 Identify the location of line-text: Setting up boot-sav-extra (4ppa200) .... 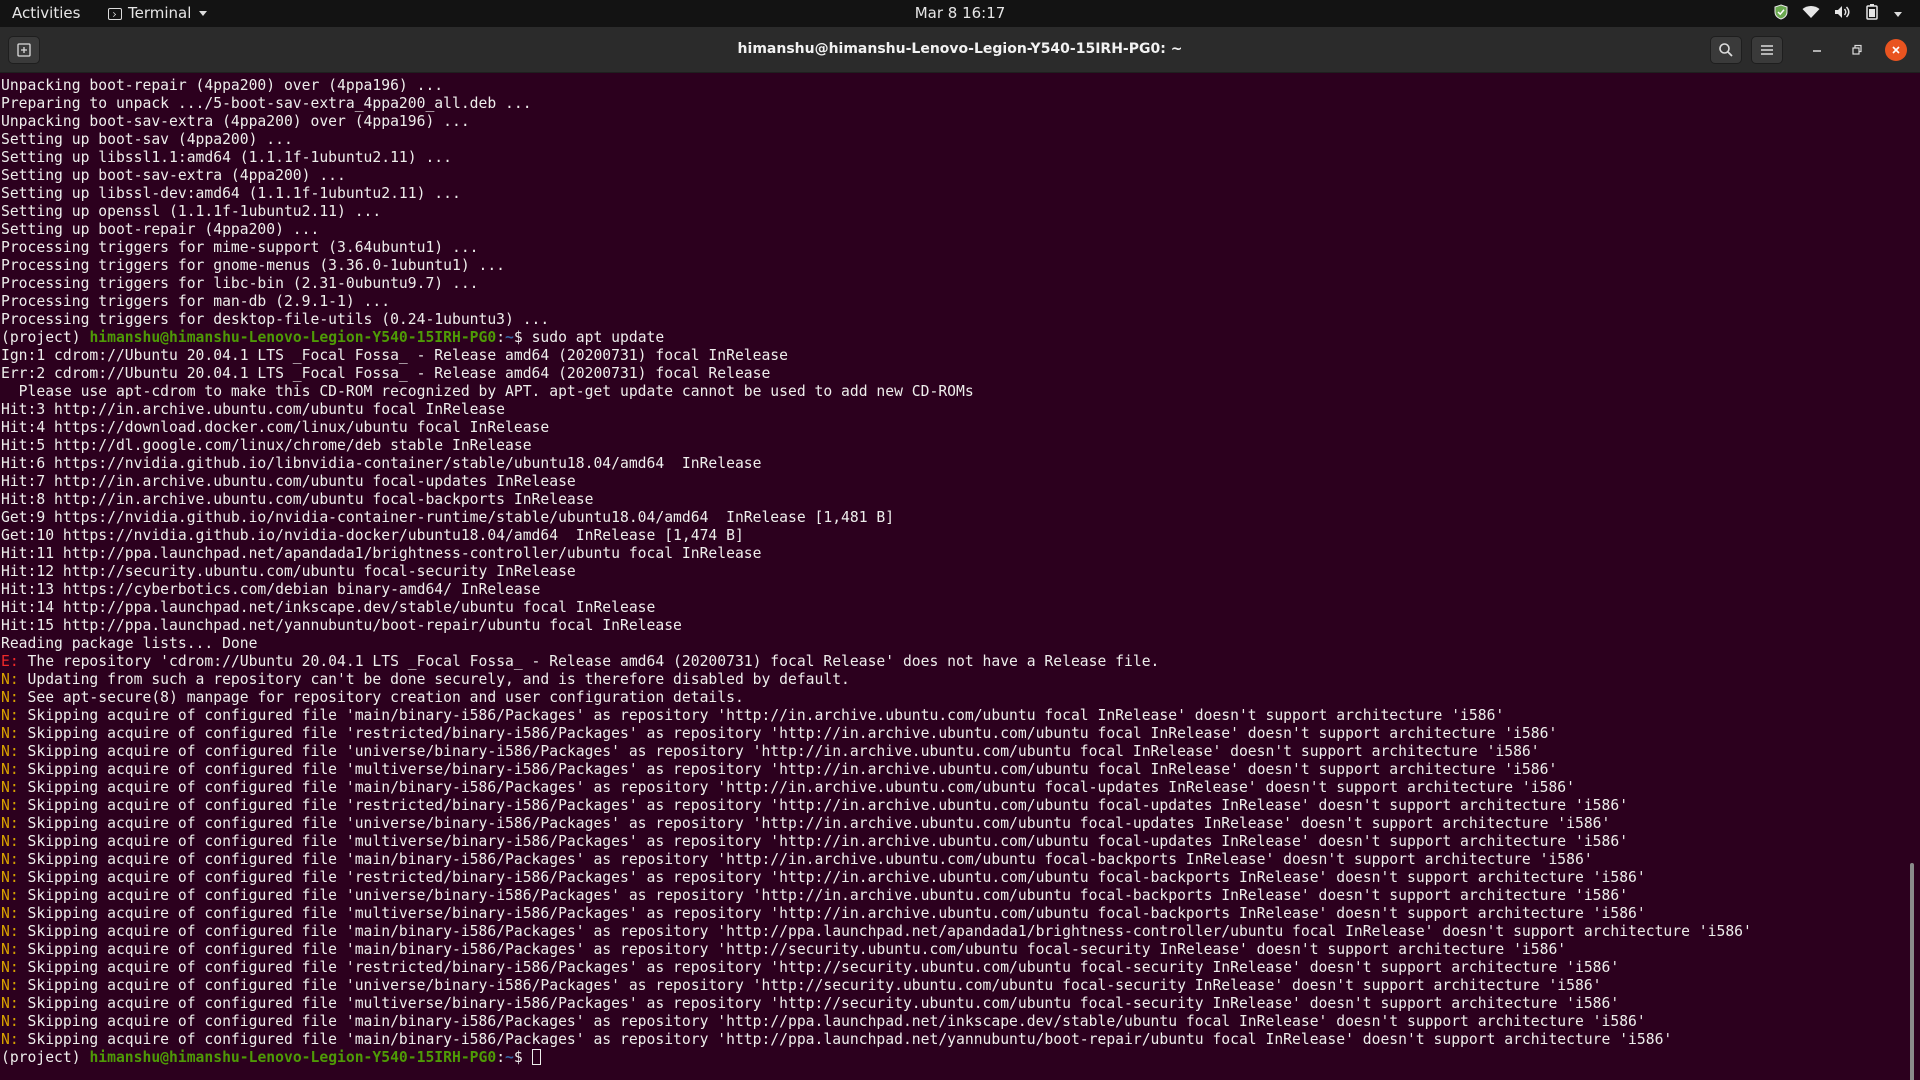
(173, 175).